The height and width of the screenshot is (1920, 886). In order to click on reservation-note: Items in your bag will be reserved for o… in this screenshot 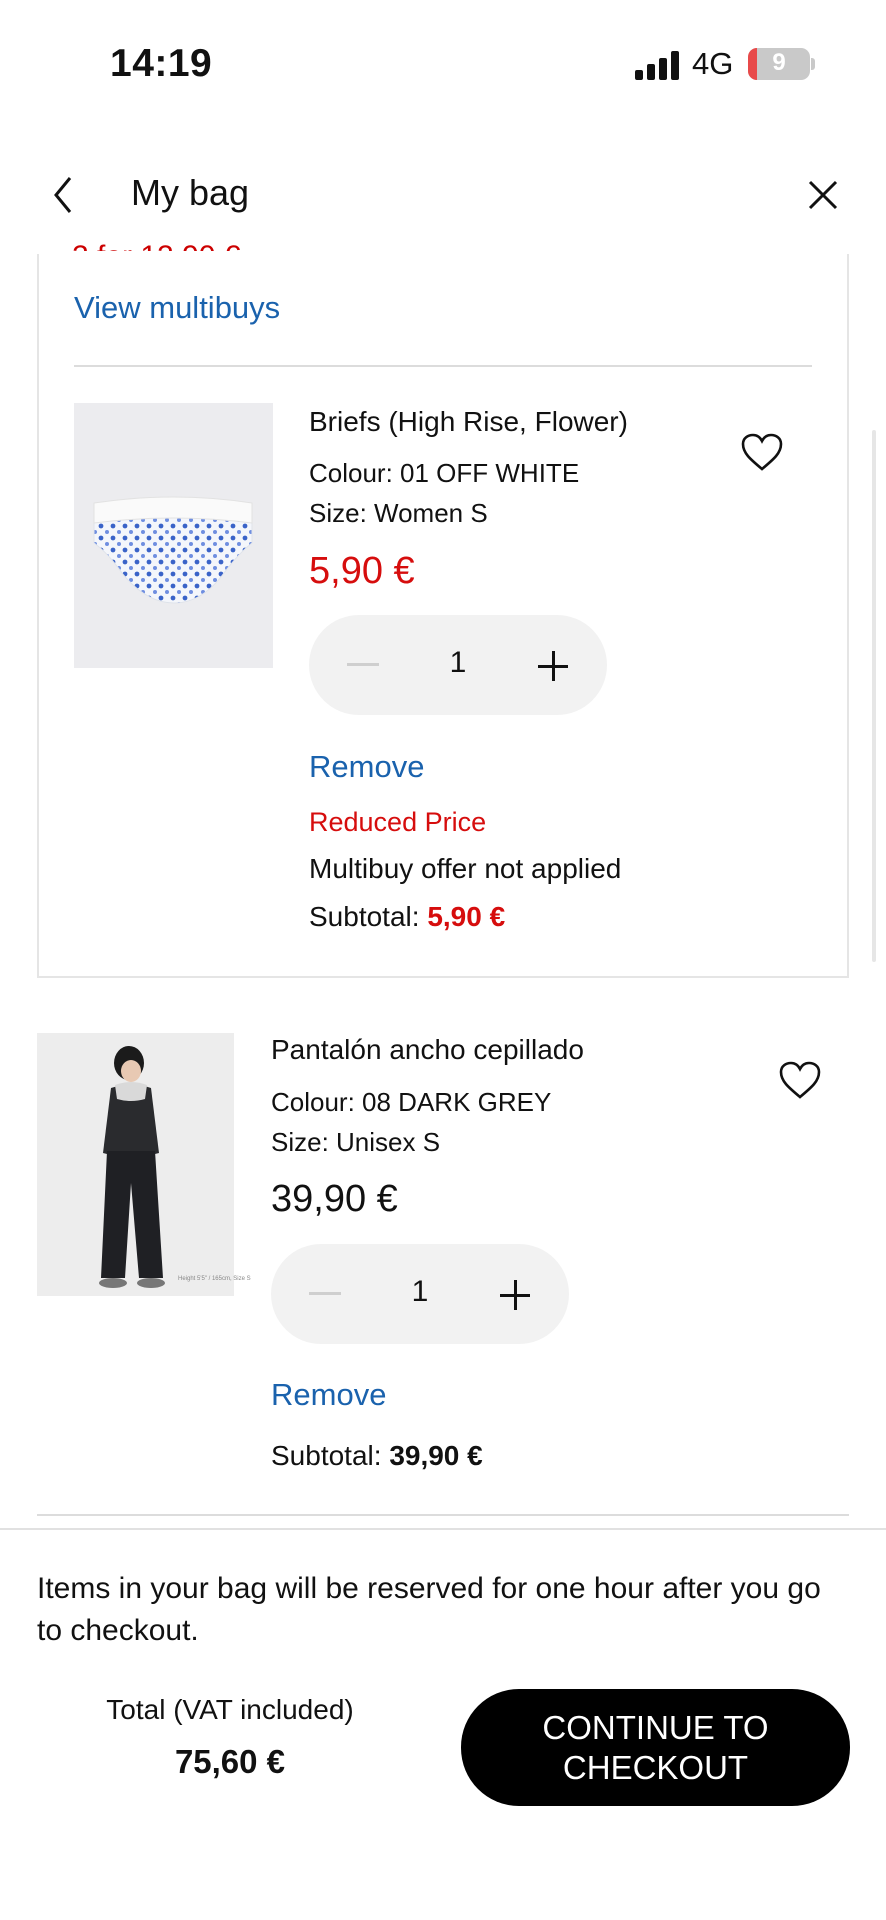, I will do `click(429, 1609)`.